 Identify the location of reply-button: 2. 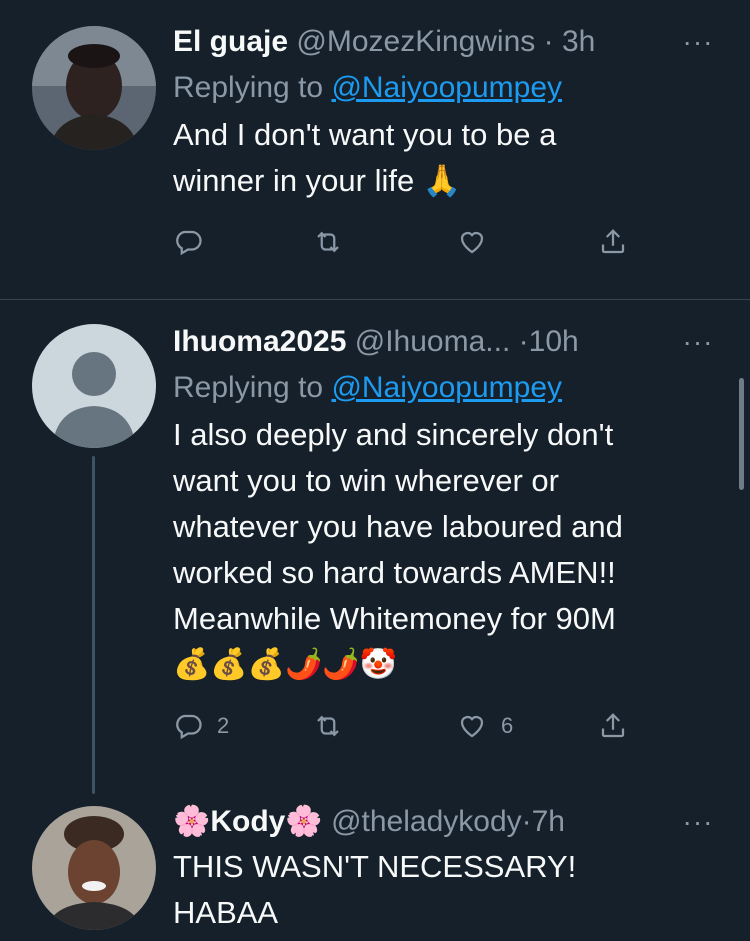
(201, 726).